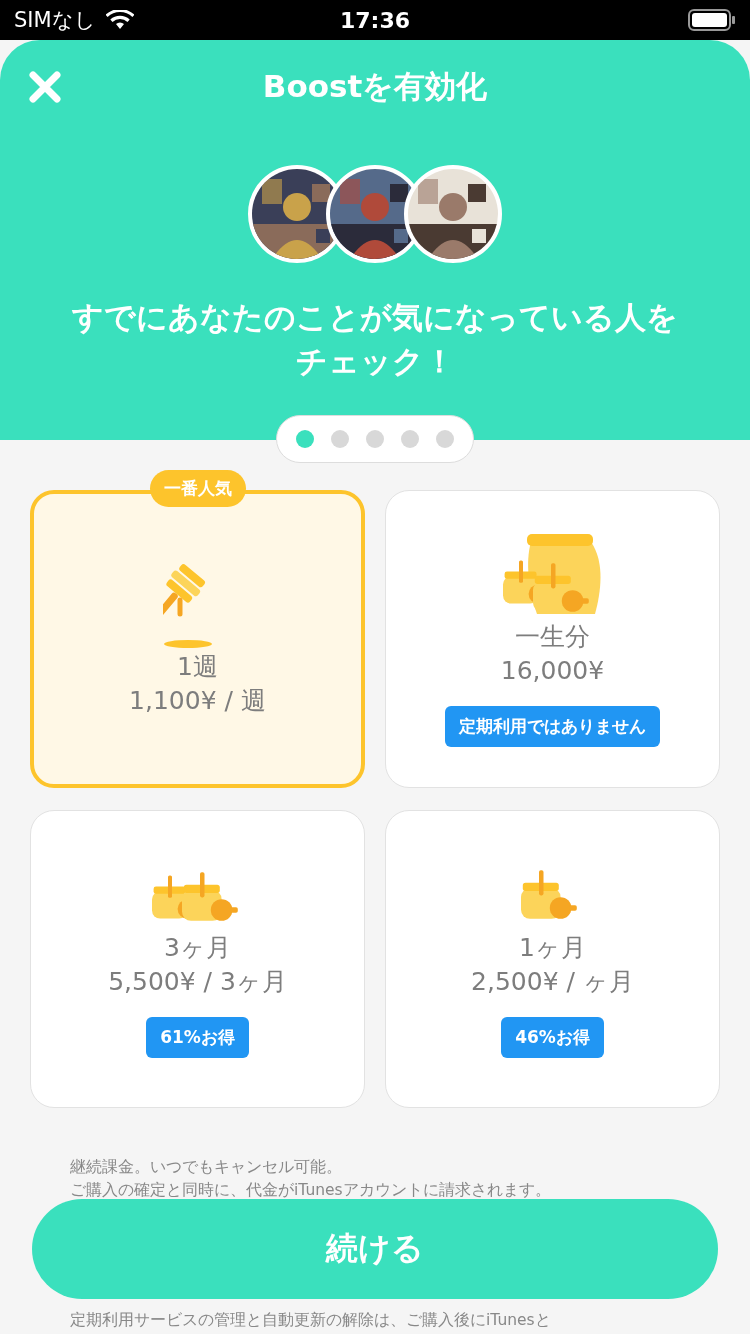  I want to click on note-text: 継続課金。いつでもキャンセル可能。, so click(206, 1167).